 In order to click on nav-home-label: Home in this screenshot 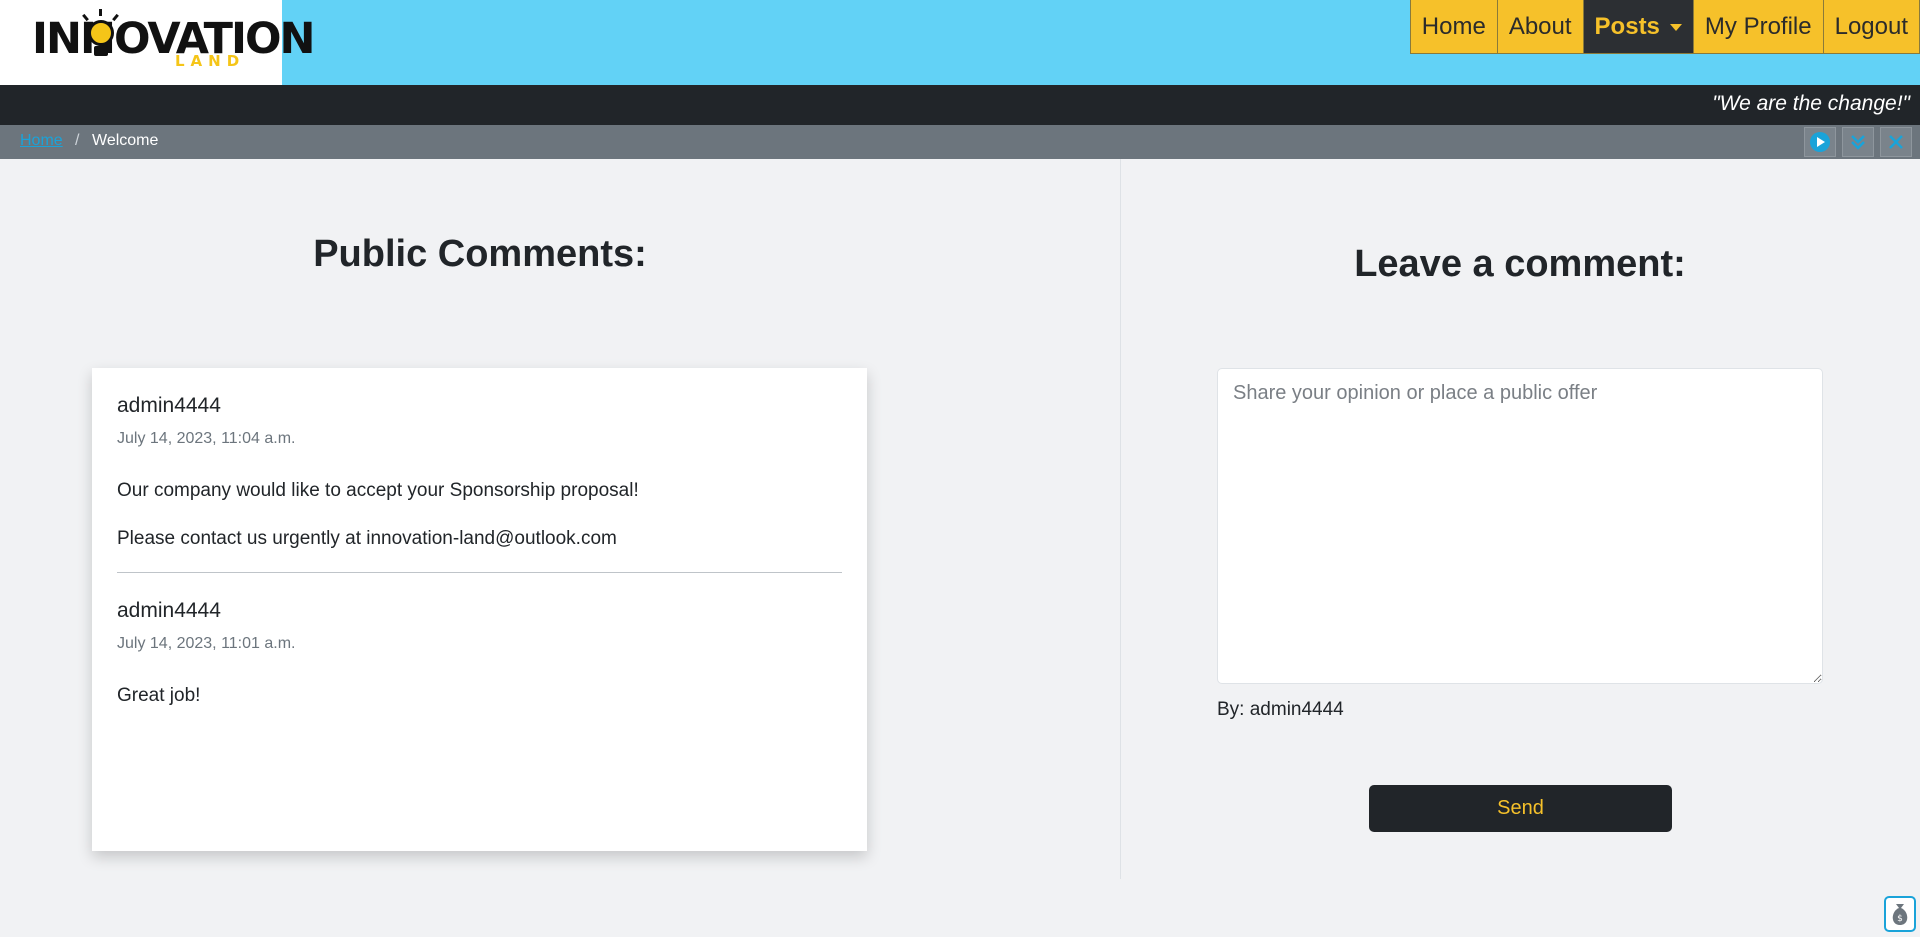, I will do `click(1453, 26)`.